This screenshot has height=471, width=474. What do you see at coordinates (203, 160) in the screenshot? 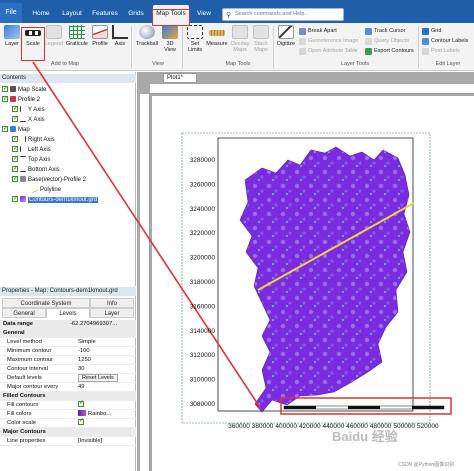
I see `y-tick-label: 3280000` at bounding box center [203, 160].